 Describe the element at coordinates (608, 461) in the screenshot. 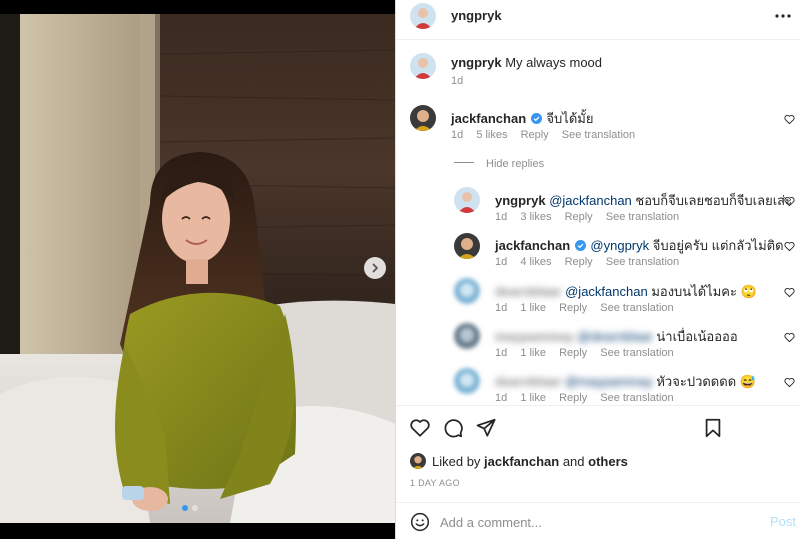

I see `liked-by-others: others` at that location.